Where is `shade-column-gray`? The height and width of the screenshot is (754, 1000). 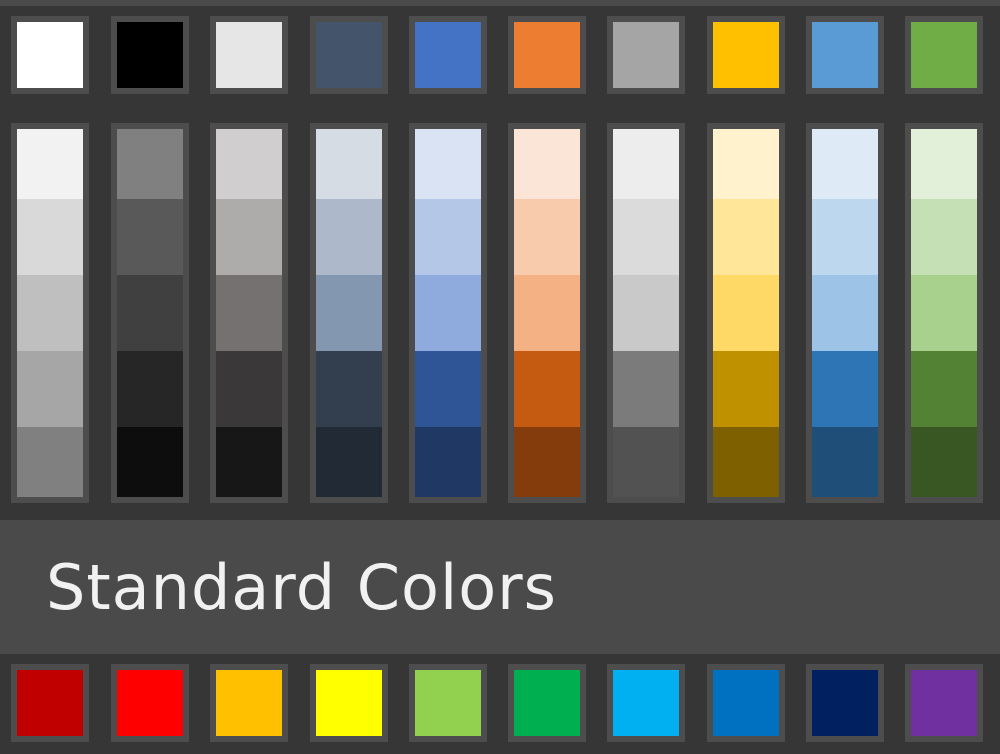
shade-column-gray is located at coordinates (646, 313).